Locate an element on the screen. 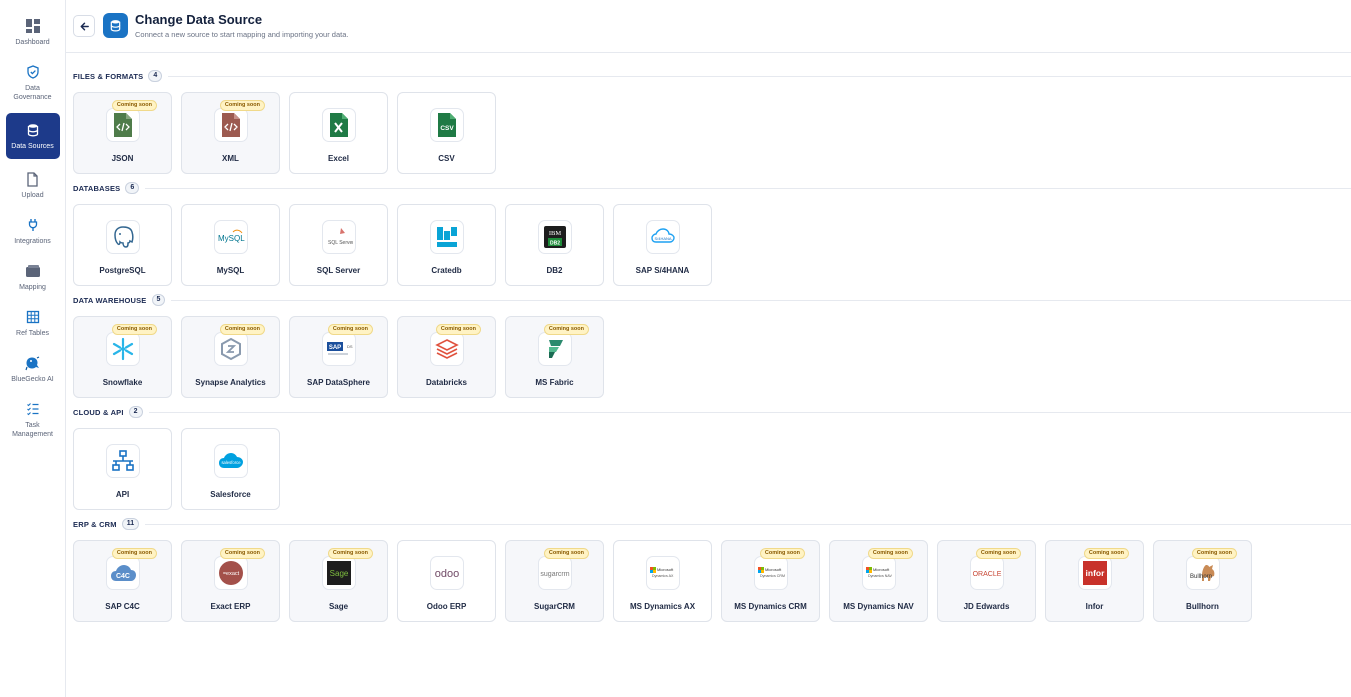 The image size is (1351, 697). exact-logo-icon: =exact is located at coordinates (230, 573).